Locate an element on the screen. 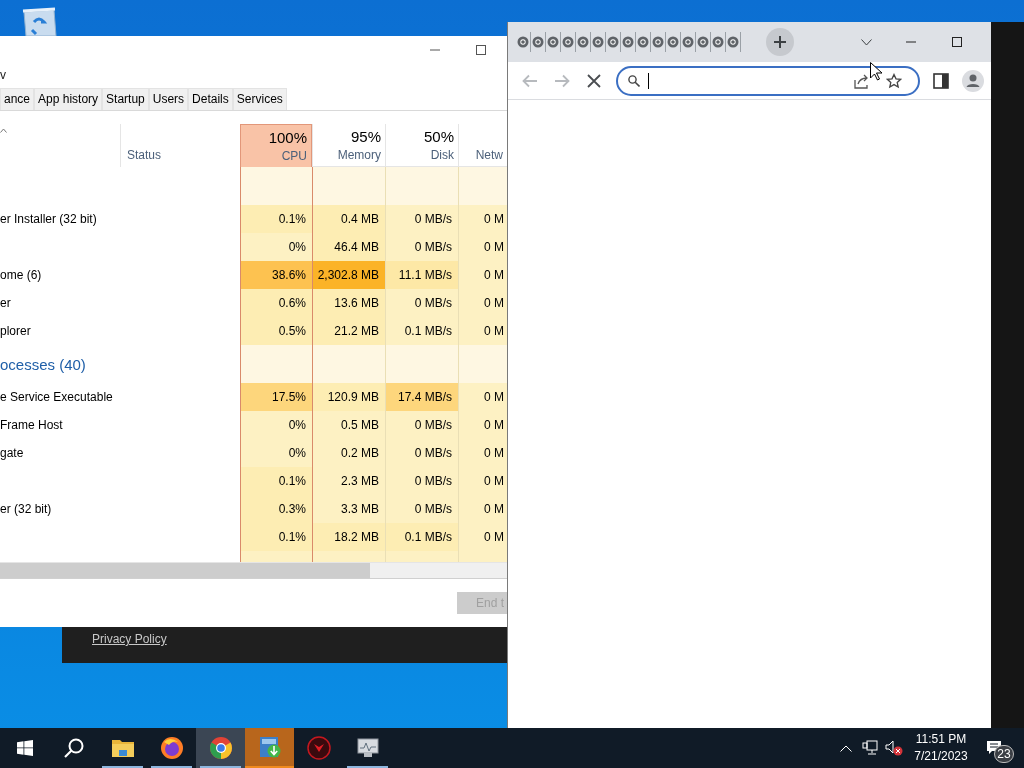 The height and width of the screenshot is (768, 1024). windows-logo-icon is located at coordinates (24, 748).